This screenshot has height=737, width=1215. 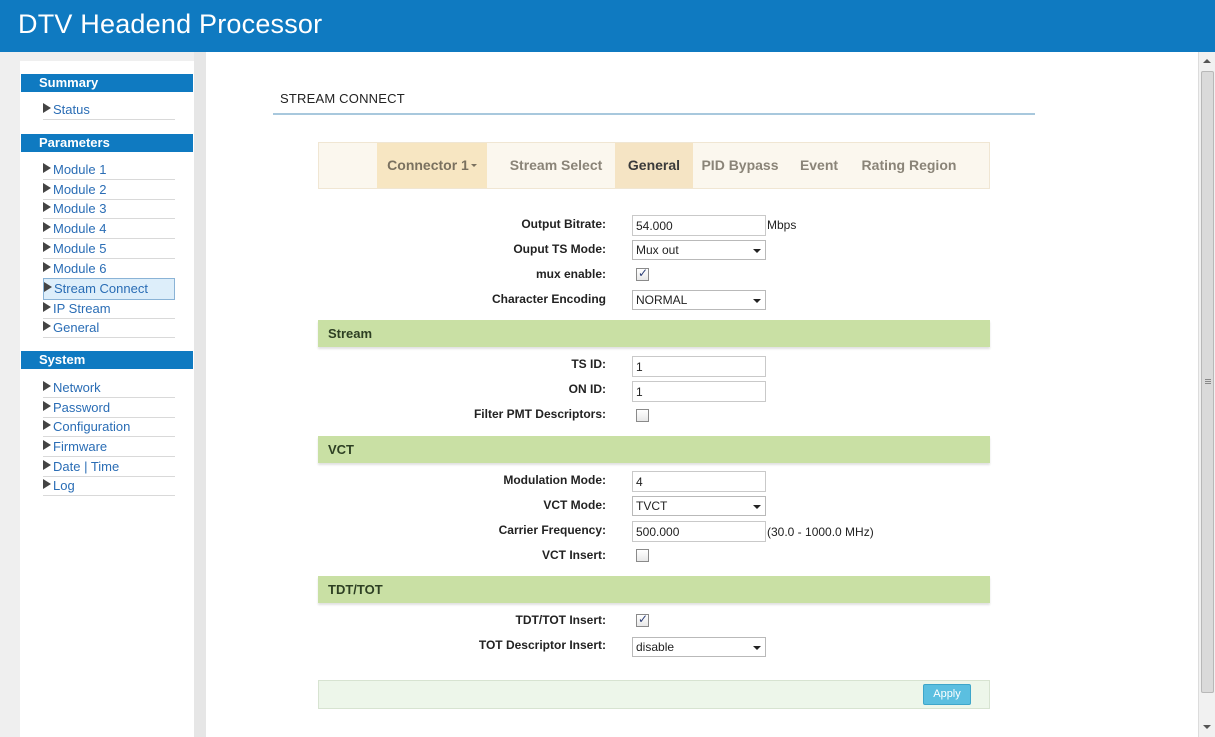 I want to click on vct-section-header: VCT, so click(x=654, y=449).